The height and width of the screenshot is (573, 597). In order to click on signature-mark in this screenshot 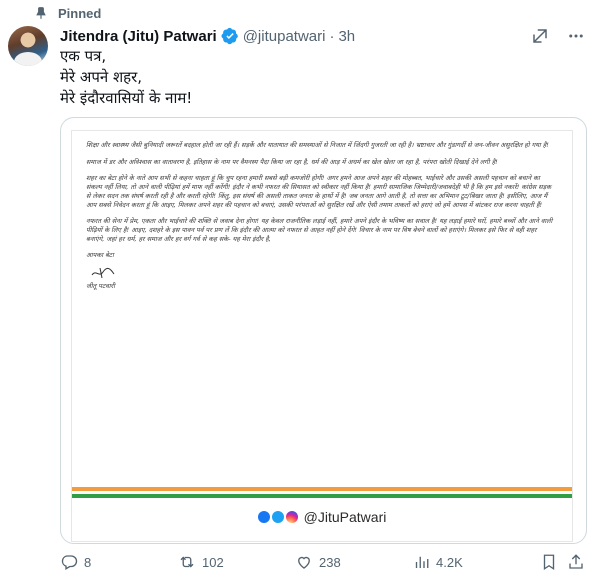, I will do `click(103, 273)`.